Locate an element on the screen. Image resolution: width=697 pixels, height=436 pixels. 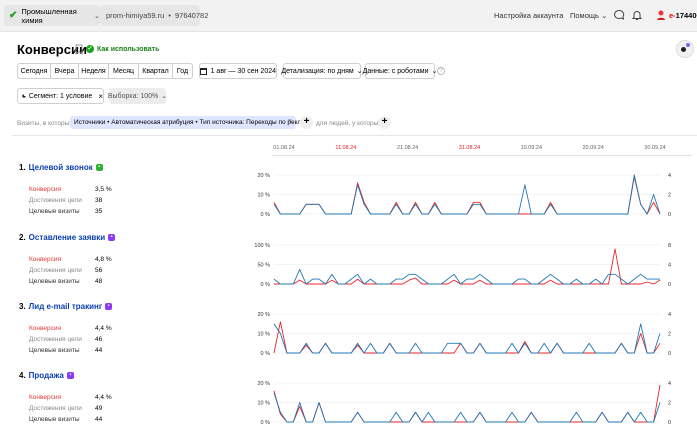
chat-icon is located at coordinates (619, 15).